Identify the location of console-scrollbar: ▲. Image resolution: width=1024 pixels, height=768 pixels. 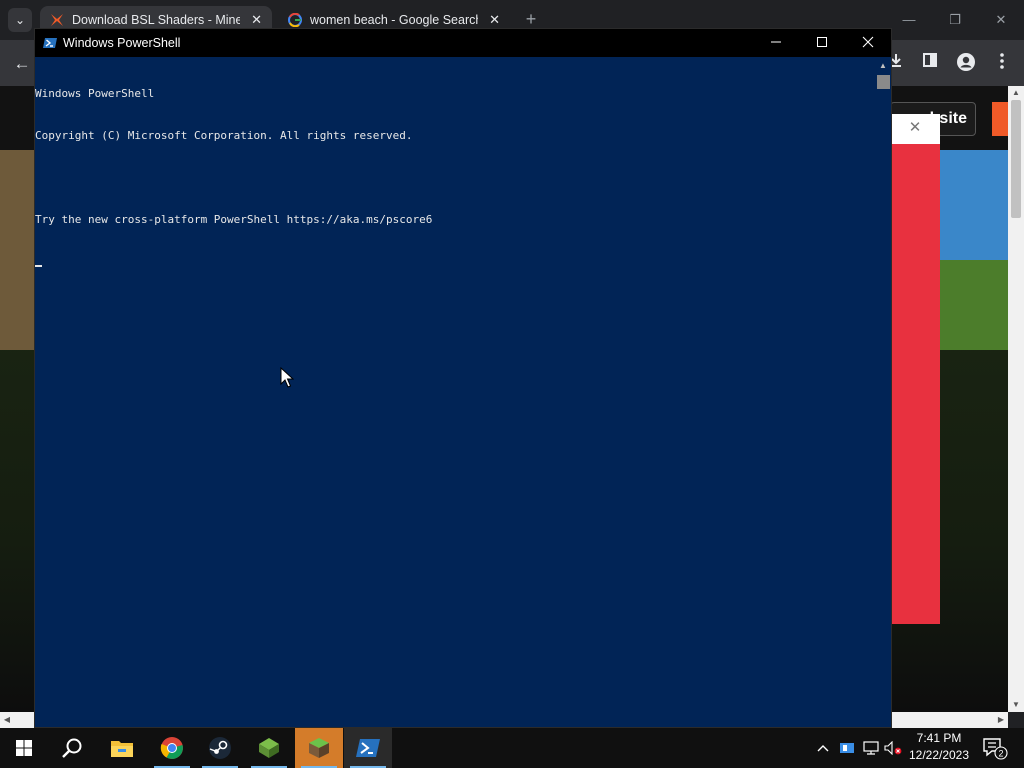
(883, 392).